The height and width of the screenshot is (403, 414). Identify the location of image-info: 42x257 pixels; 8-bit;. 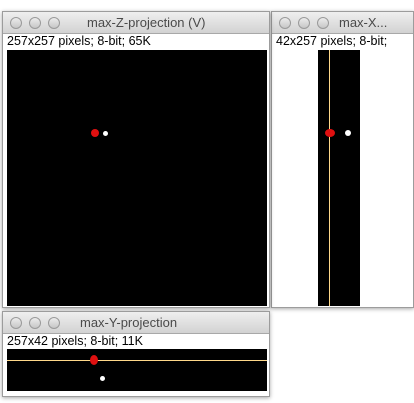
(332, 41).